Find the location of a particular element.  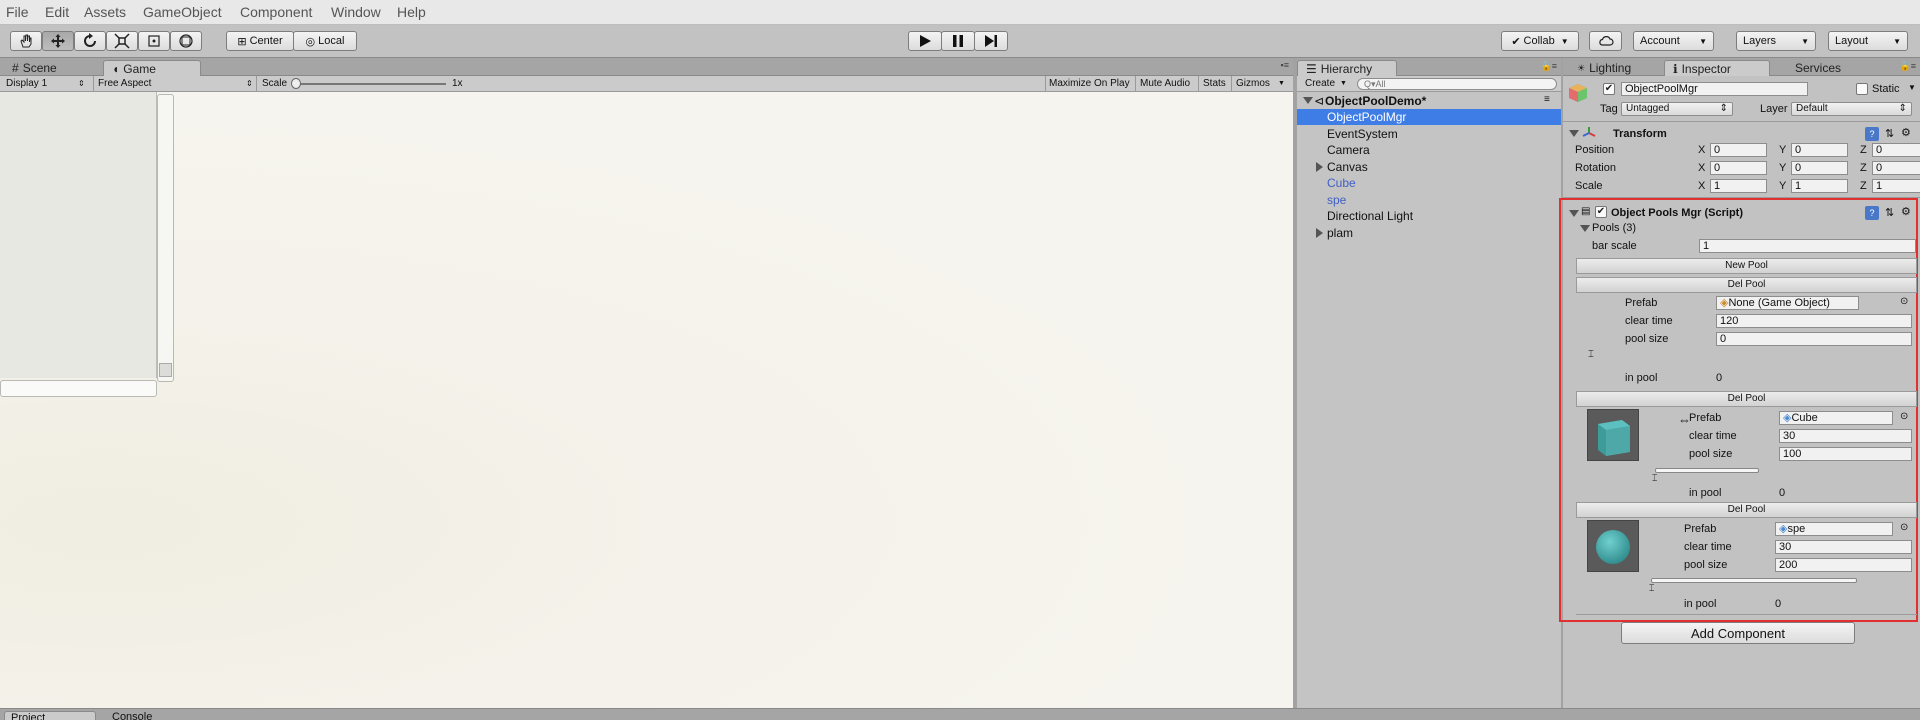

display-dropdown: Display 1 is located at coordinates (26, 83).